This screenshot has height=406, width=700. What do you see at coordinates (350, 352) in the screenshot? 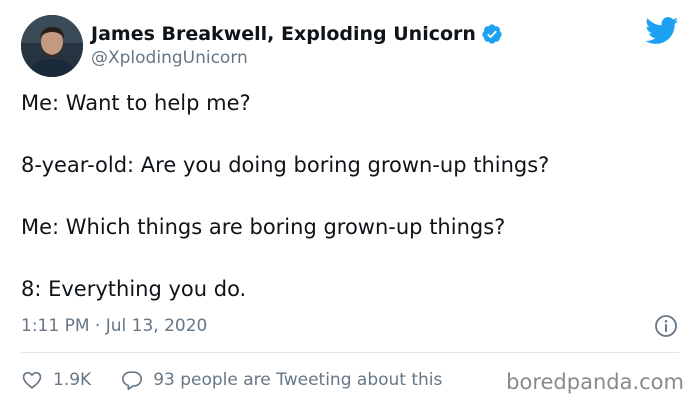
I see `divider` at bounding box center [350, 352].